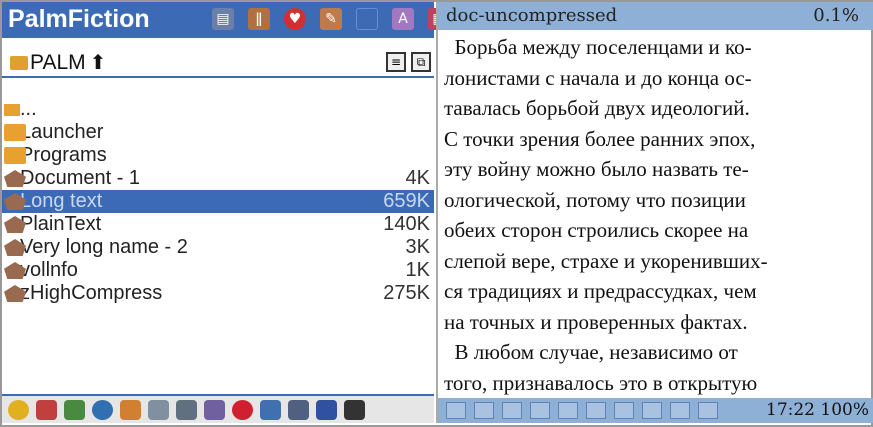 The height and width of the screenshot is (427, 873). I want to click on bottom-toolbar, so click(218, 408).